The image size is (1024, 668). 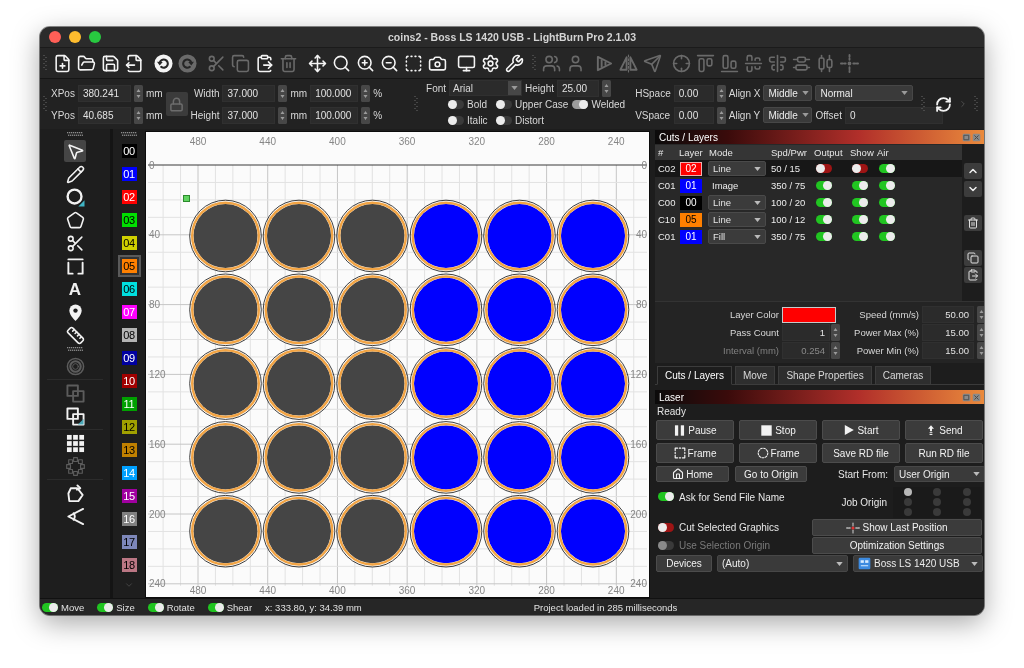 I want to click on undo-icon, so click(x=163, y=63).